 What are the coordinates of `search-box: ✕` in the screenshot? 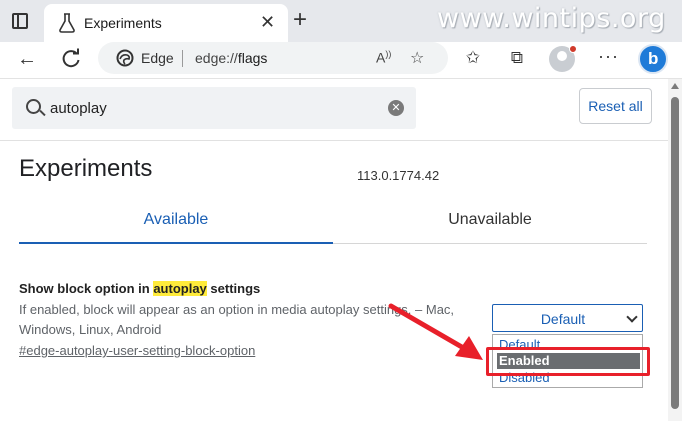 It's located at (214, 108).